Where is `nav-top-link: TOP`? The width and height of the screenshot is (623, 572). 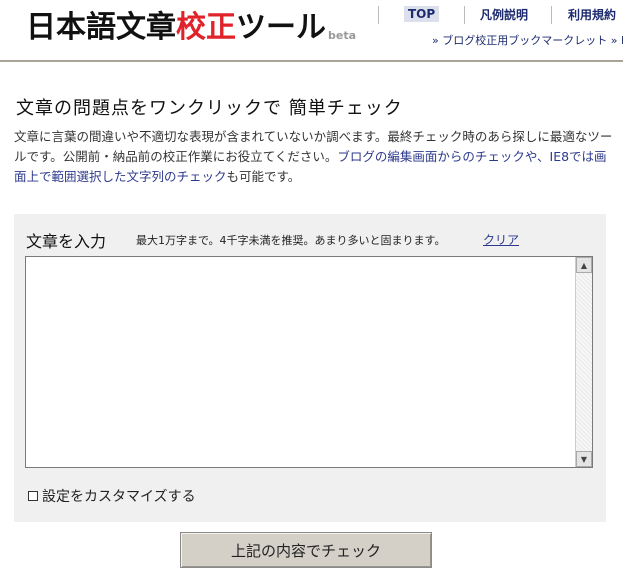 nav-top-link: TOP is located at coordinates (422, 14).